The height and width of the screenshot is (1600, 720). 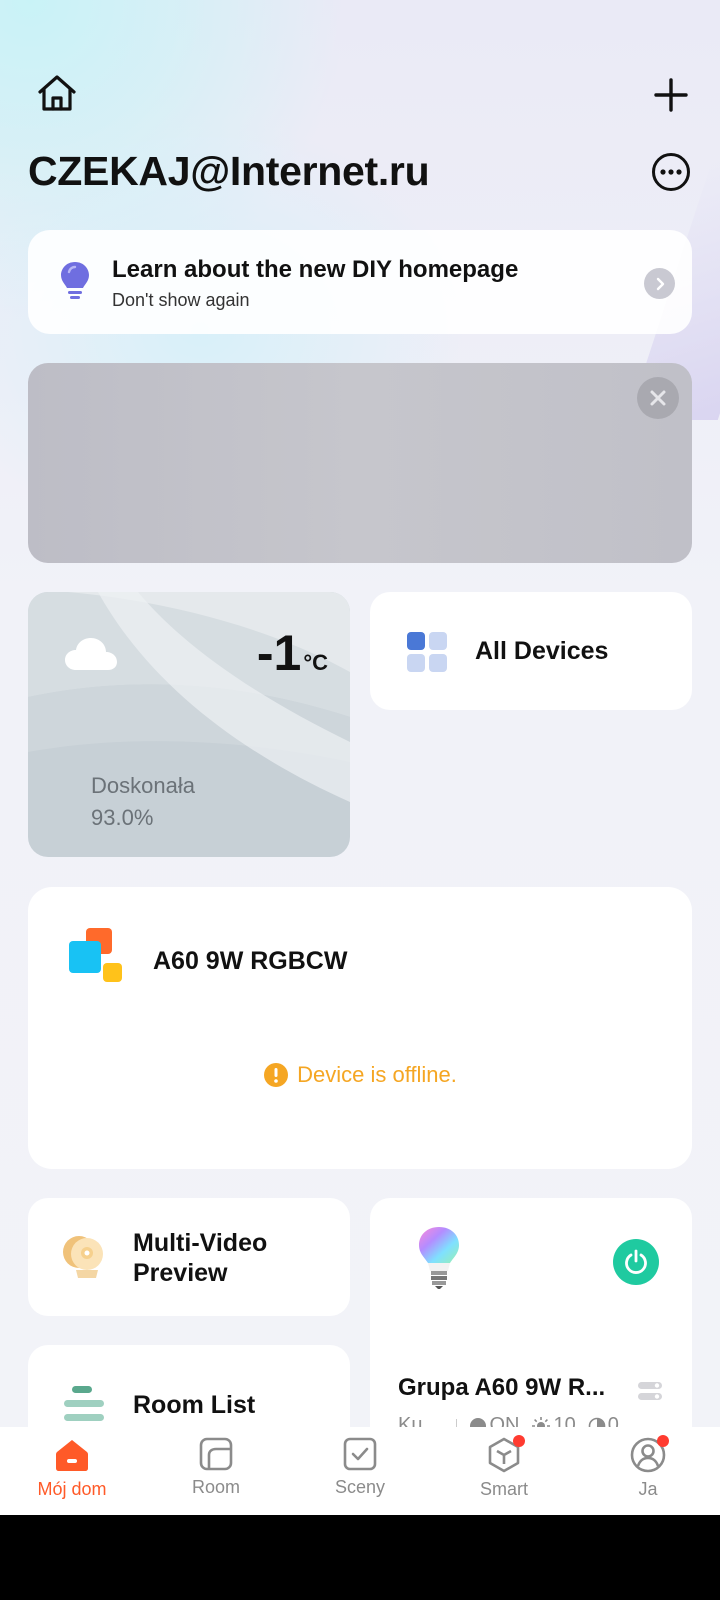 I want to click on chevron-right-icon, so click(x=659, y=283).